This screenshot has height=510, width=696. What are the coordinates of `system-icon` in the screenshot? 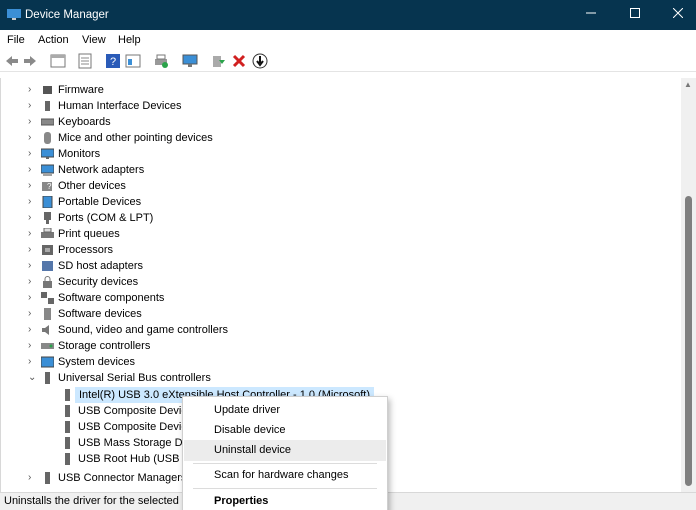 It's located at (47, 362).